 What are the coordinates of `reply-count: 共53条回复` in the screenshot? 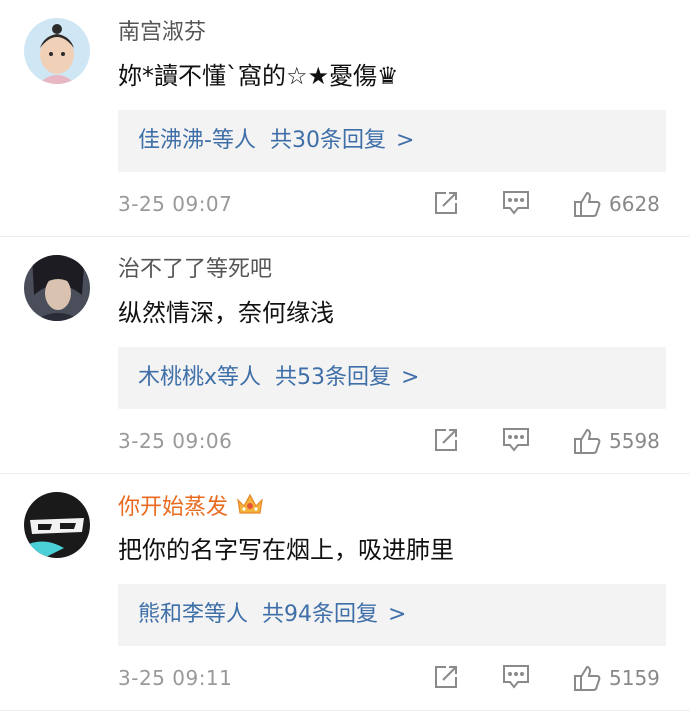 It's located at (333, 377).